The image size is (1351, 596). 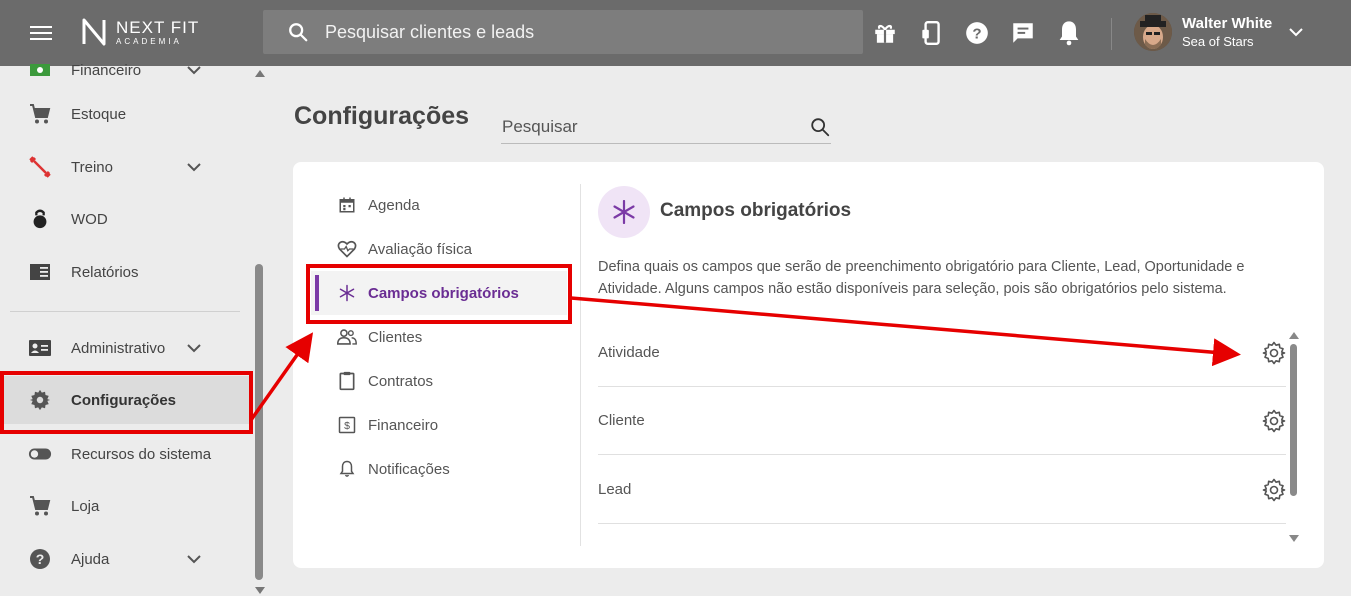 What do you see at coordinates (40, 167) in the screenshot?
I see `dumbbell-icon` at bounding box center [40, 167].